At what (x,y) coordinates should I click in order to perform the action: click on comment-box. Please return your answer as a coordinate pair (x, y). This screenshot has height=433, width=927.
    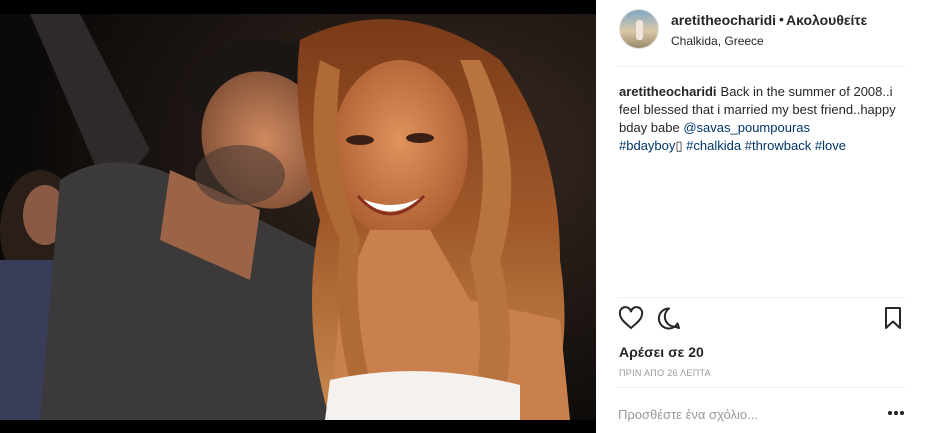
    Looking at the image, I should click on (763, 414).